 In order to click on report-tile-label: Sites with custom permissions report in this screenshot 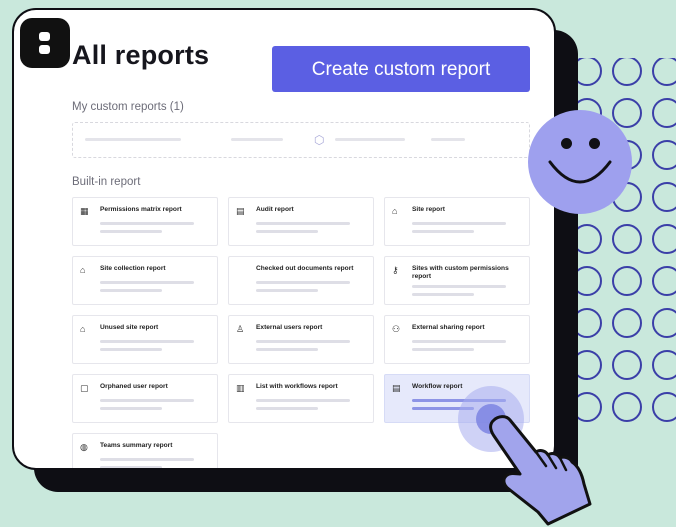, I will do `click(460, 272)`.